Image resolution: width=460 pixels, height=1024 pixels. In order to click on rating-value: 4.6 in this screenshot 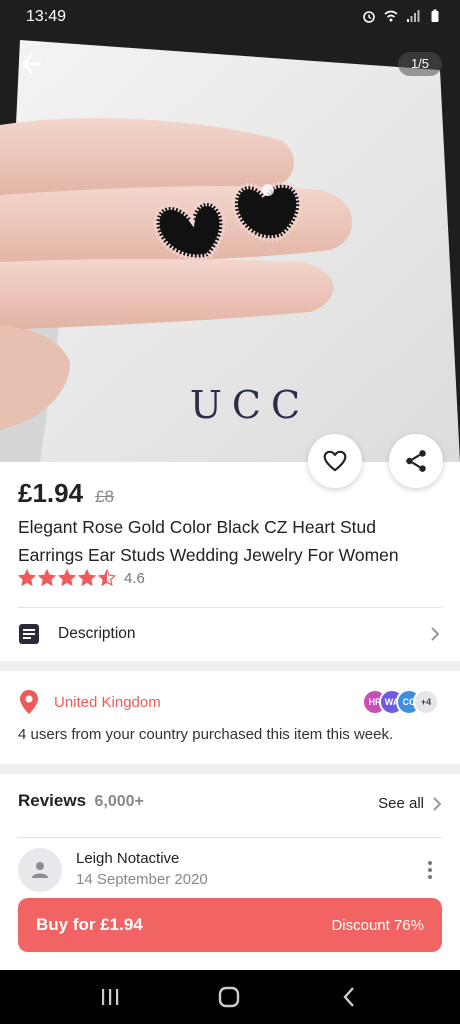, I will do `click(134, 578)`.